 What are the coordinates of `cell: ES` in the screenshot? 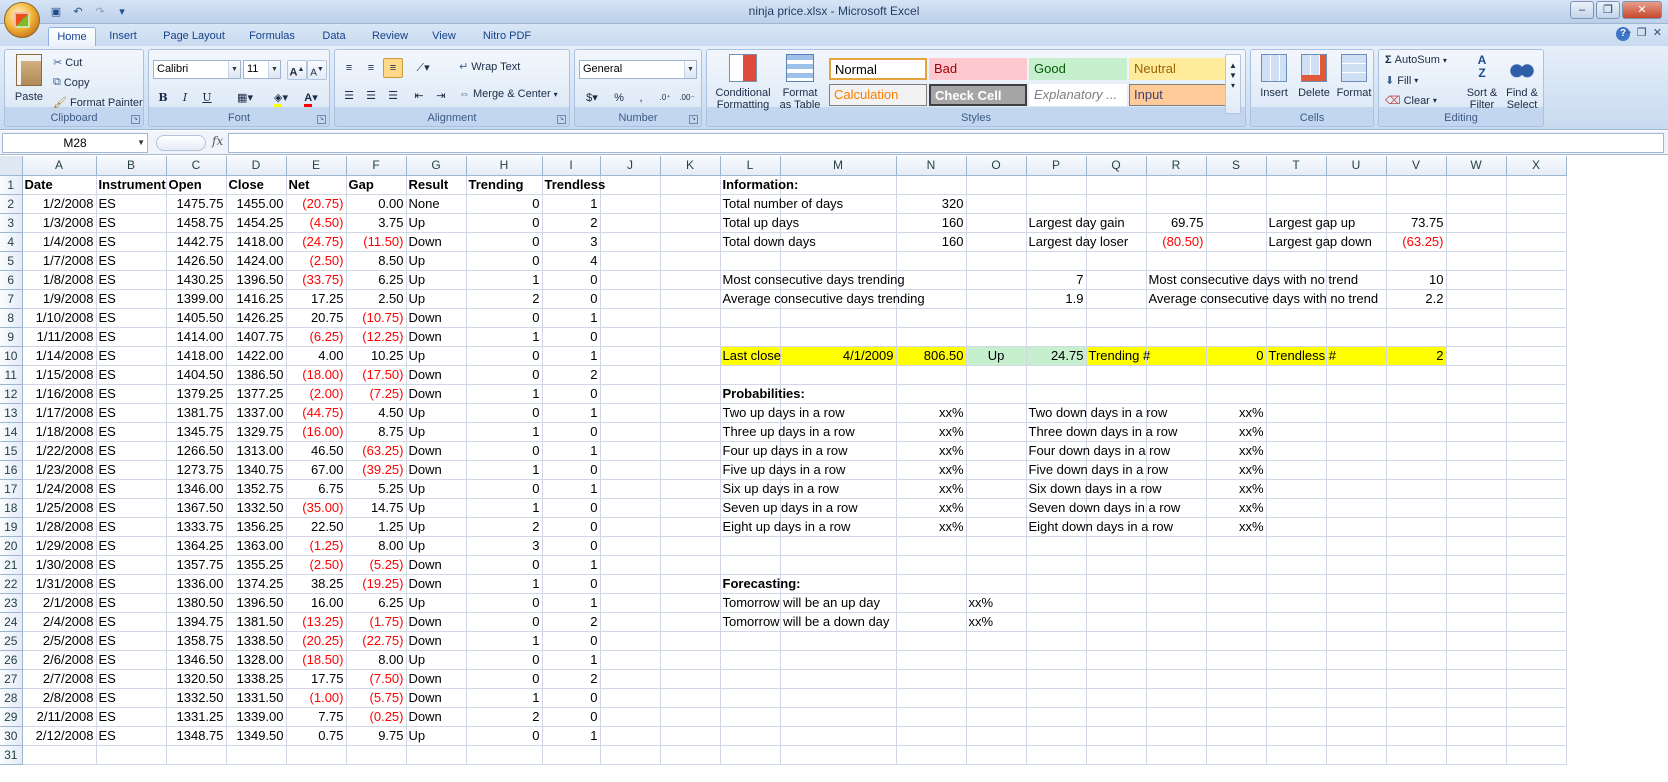 It's located at (131, 242).